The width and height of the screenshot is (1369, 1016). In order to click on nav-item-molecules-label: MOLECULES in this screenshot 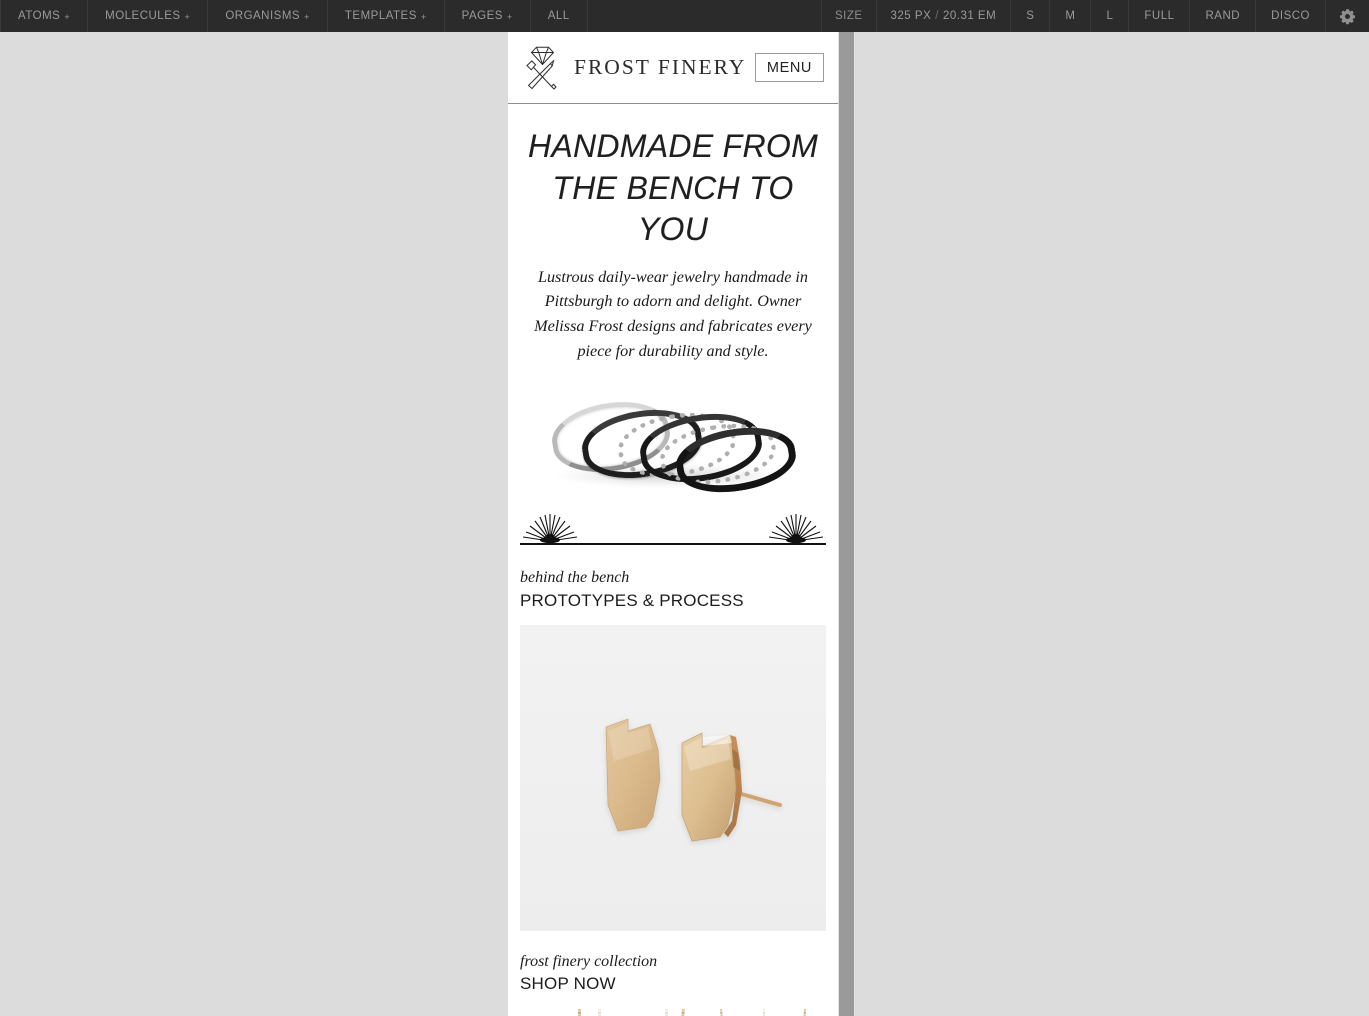, I will do `click(143, 16)`.